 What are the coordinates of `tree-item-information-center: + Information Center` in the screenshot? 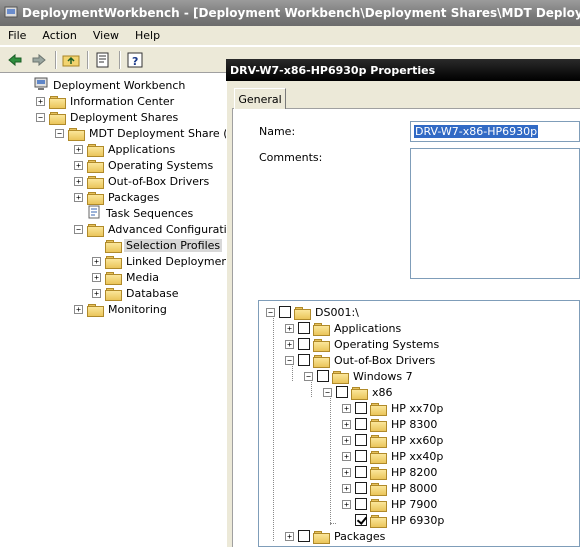 It's located at (106, 101).